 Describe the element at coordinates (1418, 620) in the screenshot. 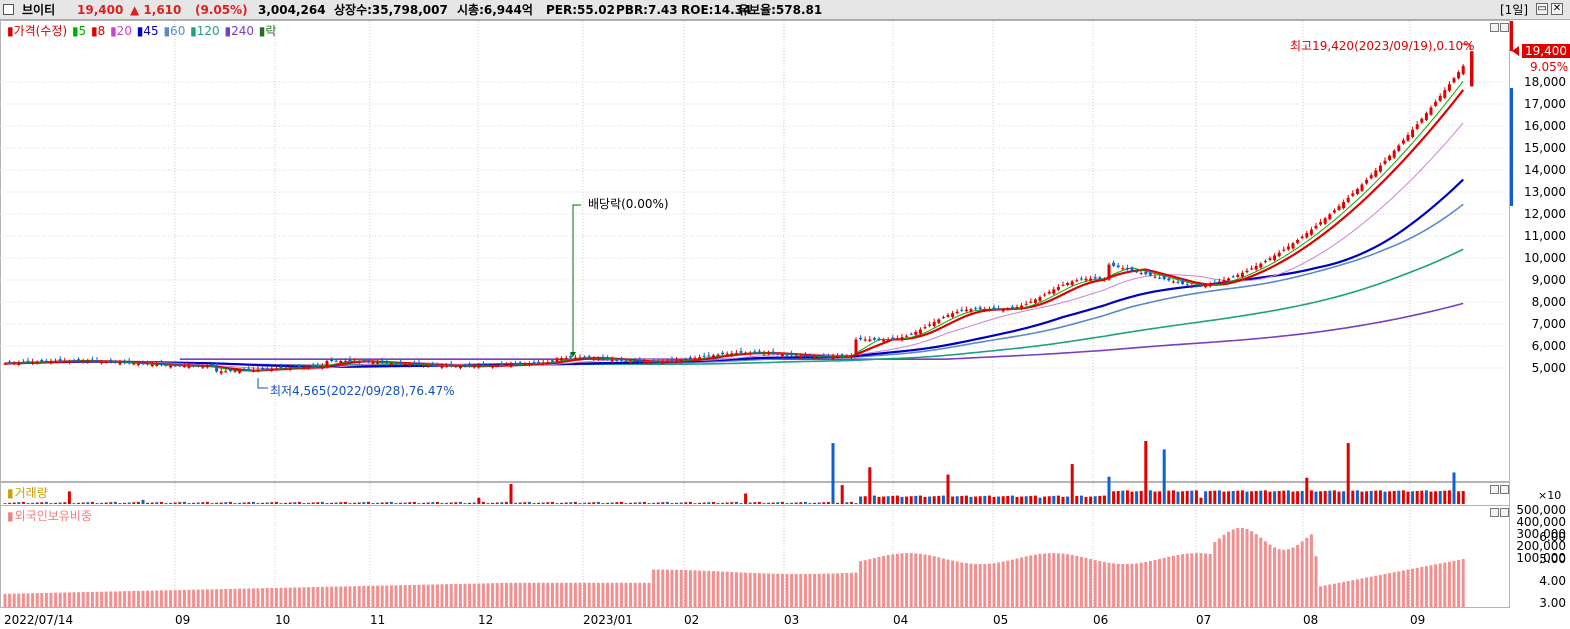

I see `x-tick-label: 09` at that location.